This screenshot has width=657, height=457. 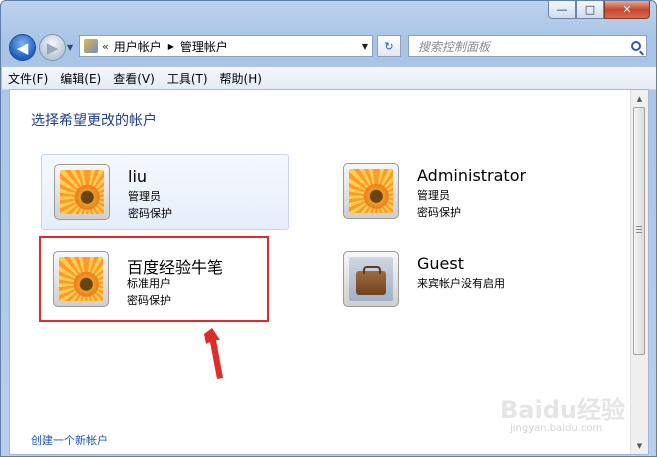 I want to click on menu-help: 帮助(H), so click(x=241, y=78).